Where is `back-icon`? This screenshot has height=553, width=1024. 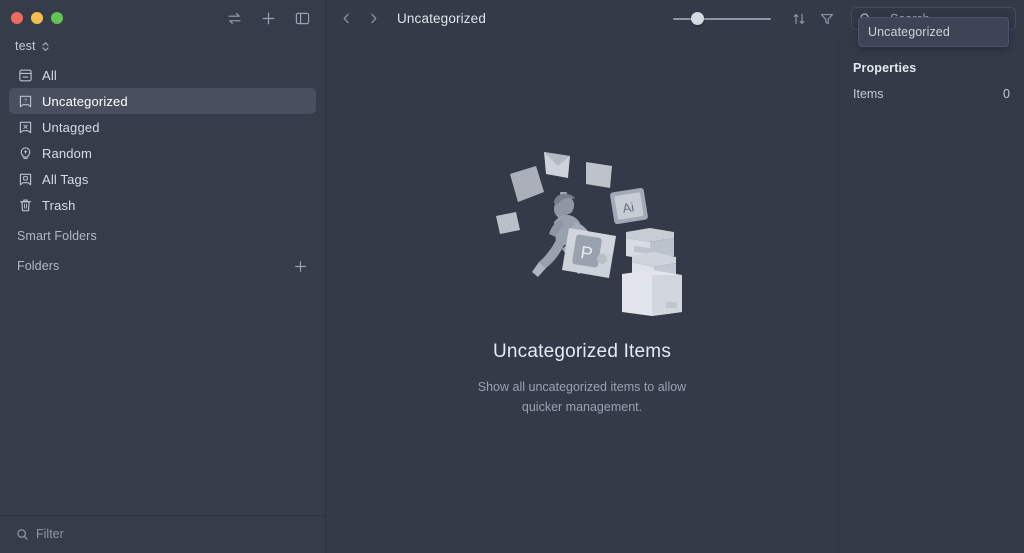
back-icon is located at coordinates (346, 18).